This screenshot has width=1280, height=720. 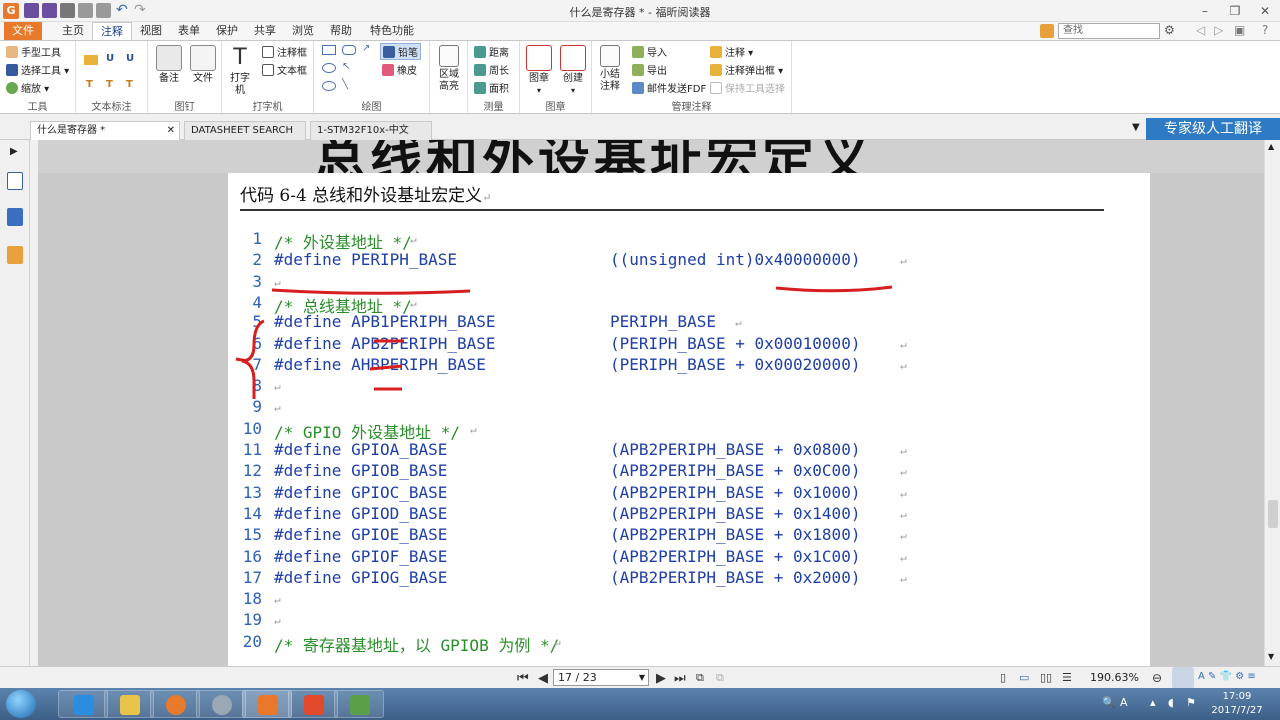 What do you see at coordinates (392, 31) in the screenshot?
I see `tab-features: 特色功能` at bounding box center [392, 31].